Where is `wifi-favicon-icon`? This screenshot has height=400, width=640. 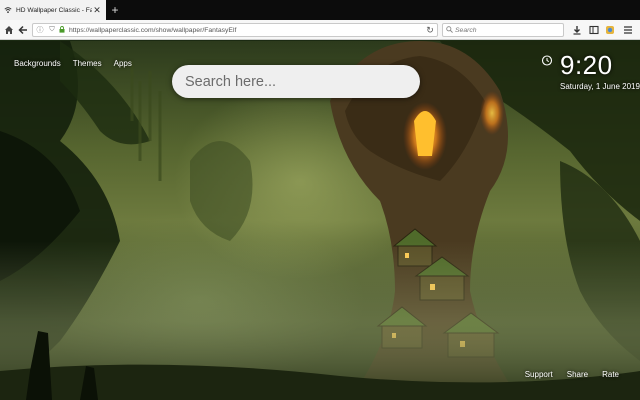
wifi-favicon-icon is located at coordinates (8, 10).